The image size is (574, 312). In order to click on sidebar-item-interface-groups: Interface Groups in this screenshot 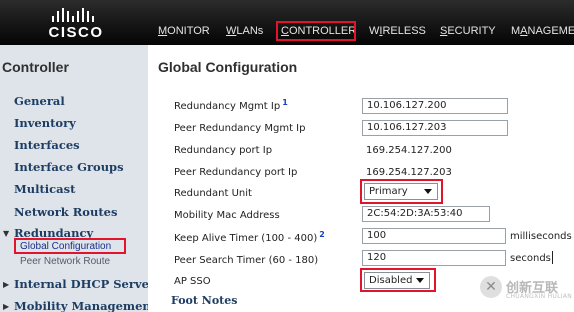, I will do `click(69, 167)`.